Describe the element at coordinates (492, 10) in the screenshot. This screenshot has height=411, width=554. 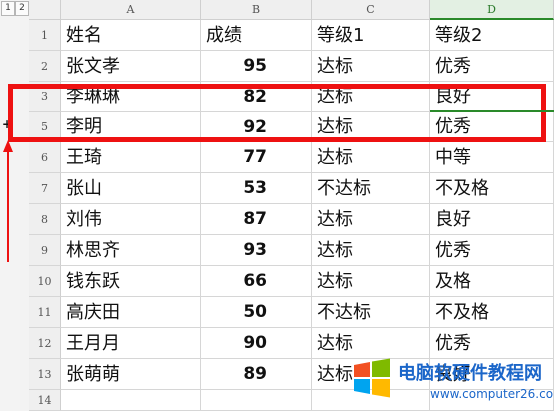
I see `column-header-d: D` at that location.